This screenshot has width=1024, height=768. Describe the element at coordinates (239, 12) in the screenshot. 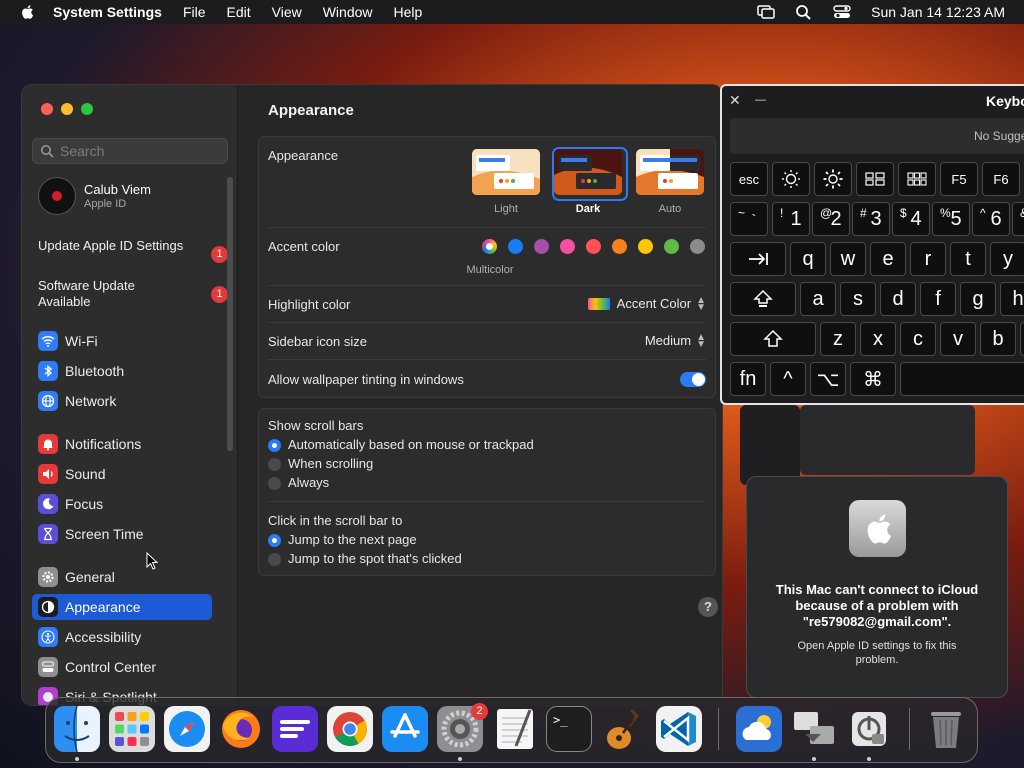

I see `menu-edit: Edit` at that location.